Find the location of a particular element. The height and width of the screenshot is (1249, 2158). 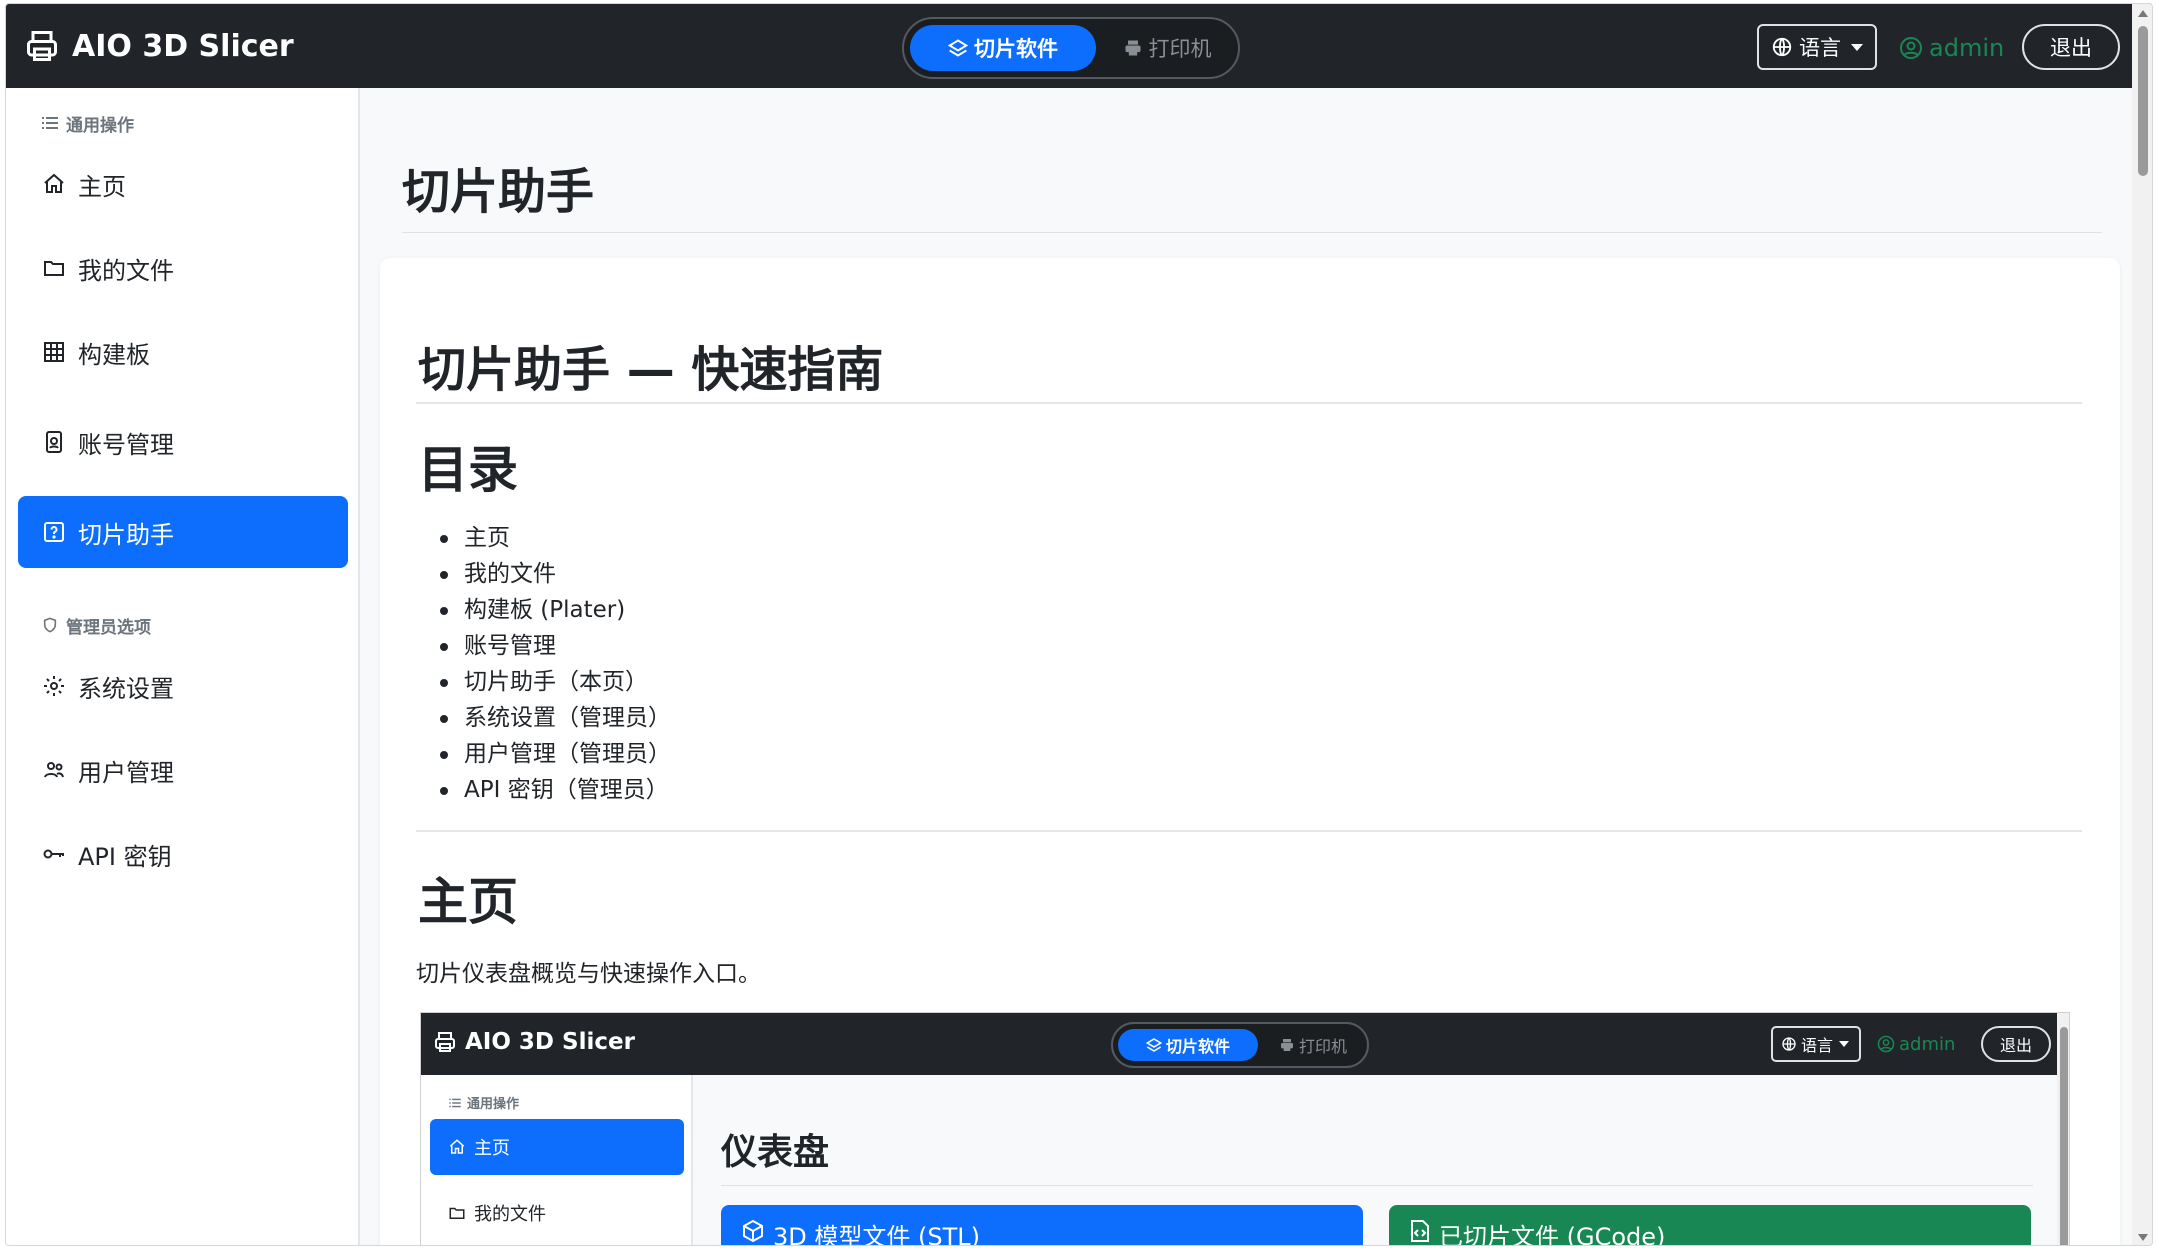

logout-button: 退出 is located at coordinates (2071, 47).